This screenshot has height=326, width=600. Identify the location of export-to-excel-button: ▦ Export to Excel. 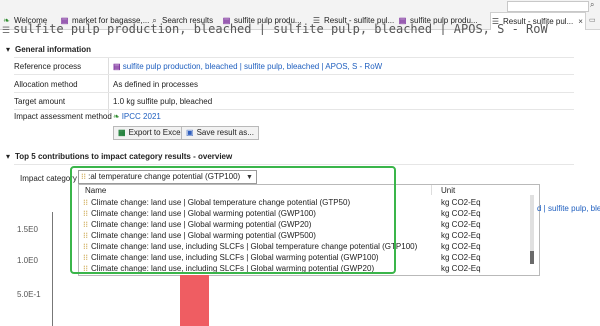
(150, 133).